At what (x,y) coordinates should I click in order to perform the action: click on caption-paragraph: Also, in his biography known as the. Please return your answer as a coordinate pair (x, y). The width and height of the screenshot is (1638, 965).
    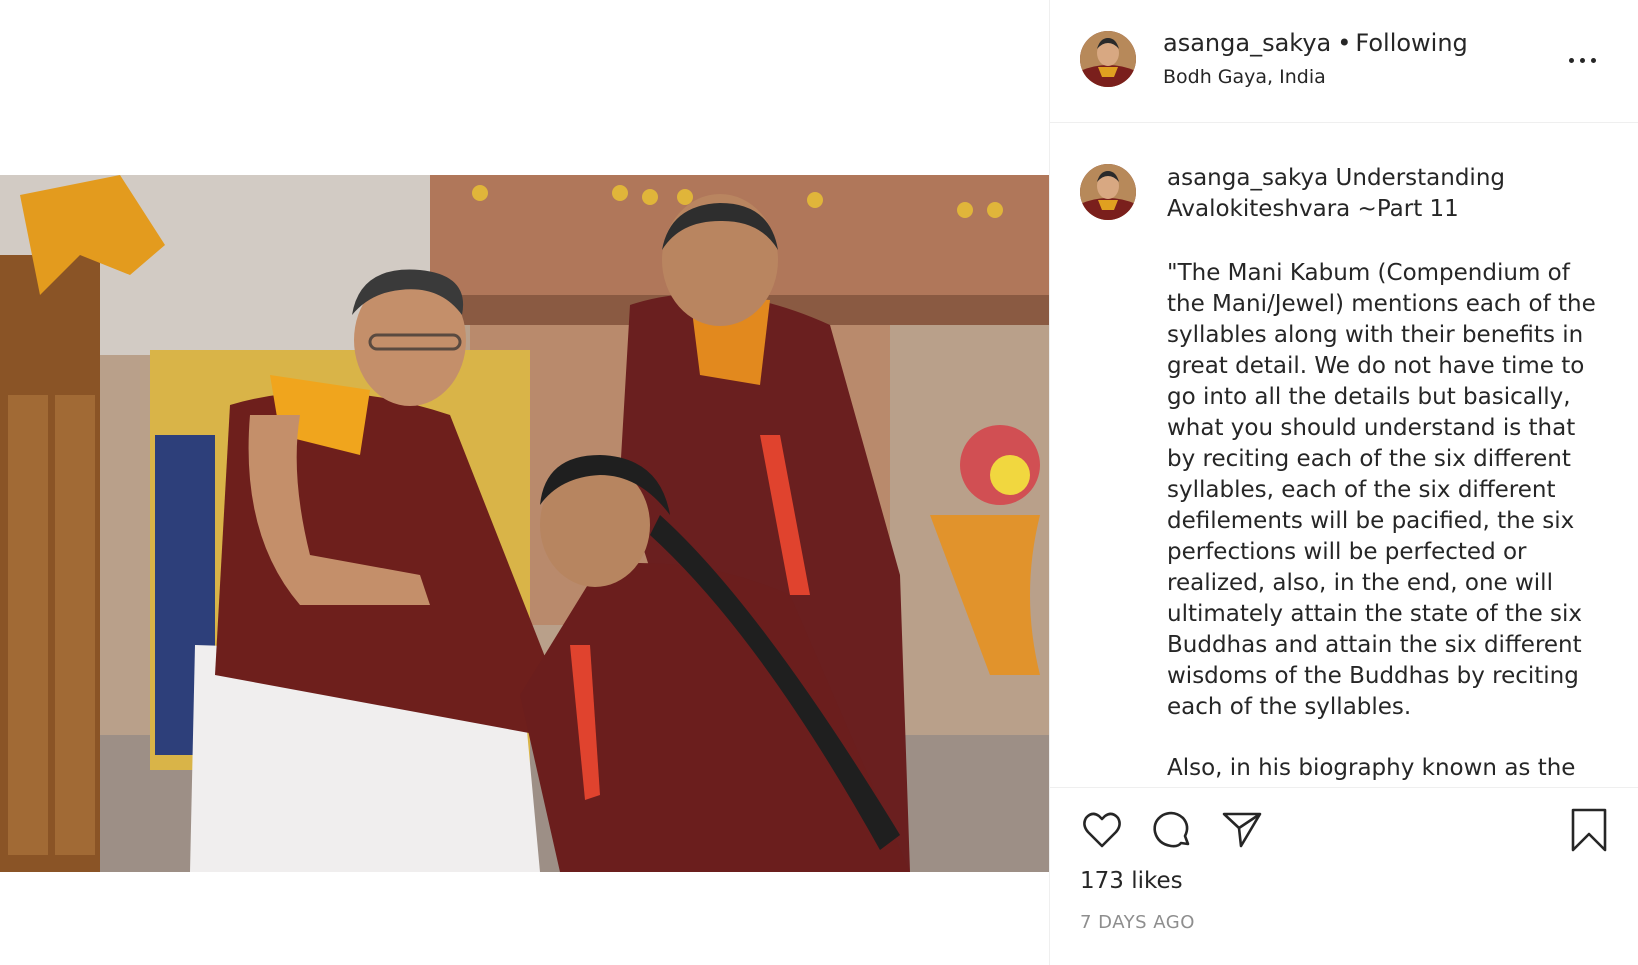
    Looking at the image, I should click on (1371, 768).